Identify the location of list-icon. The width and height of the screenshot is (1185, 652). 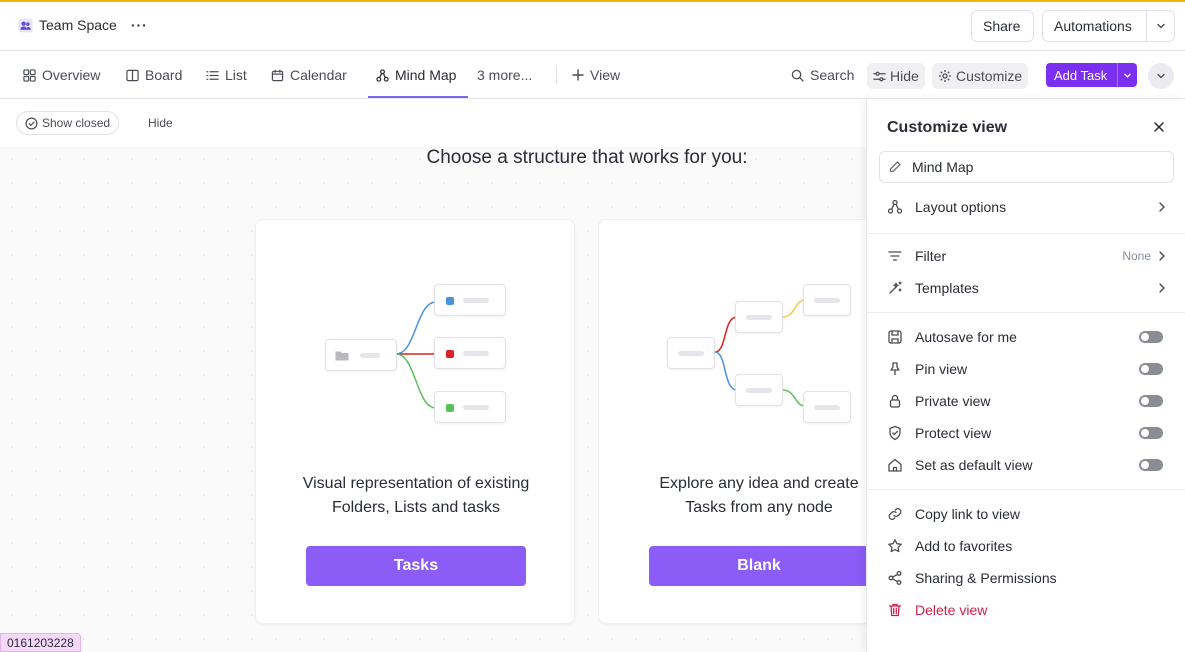
(212, 75).